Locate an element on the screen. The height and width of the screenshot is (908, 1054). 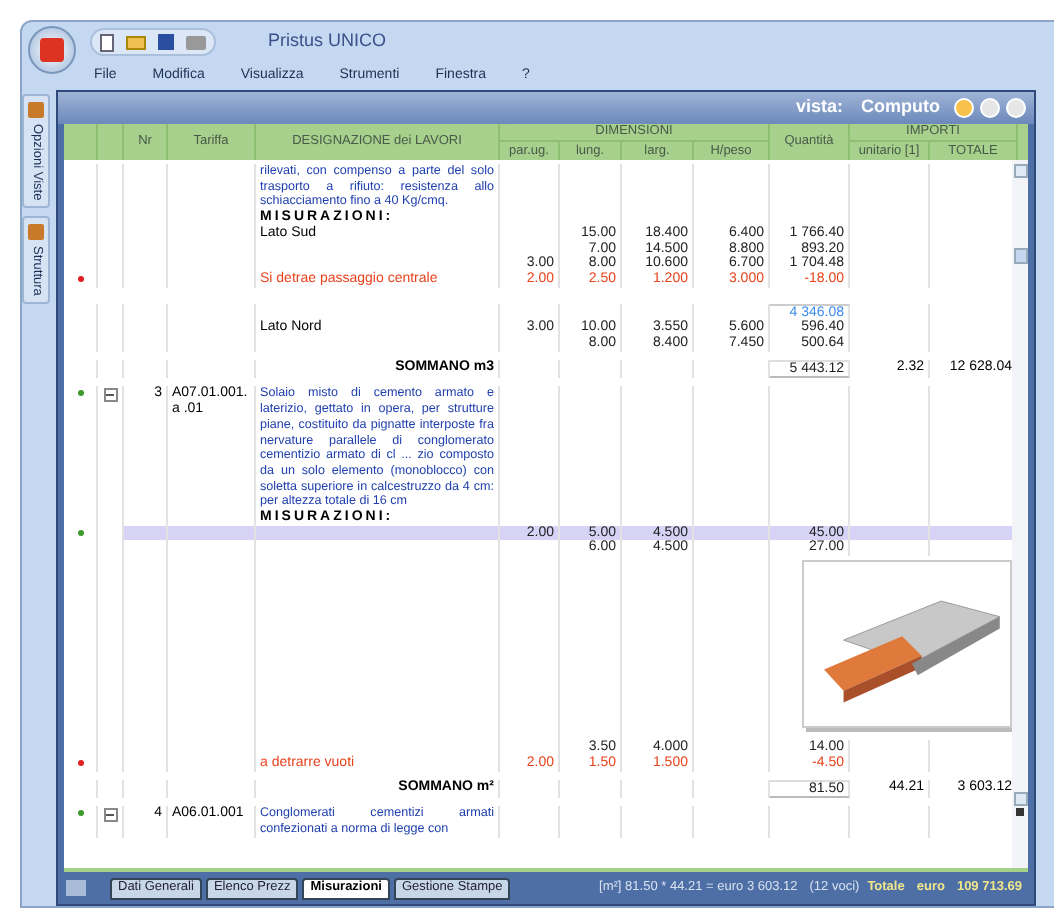
info-icon is located at coordinates (1016, 108).